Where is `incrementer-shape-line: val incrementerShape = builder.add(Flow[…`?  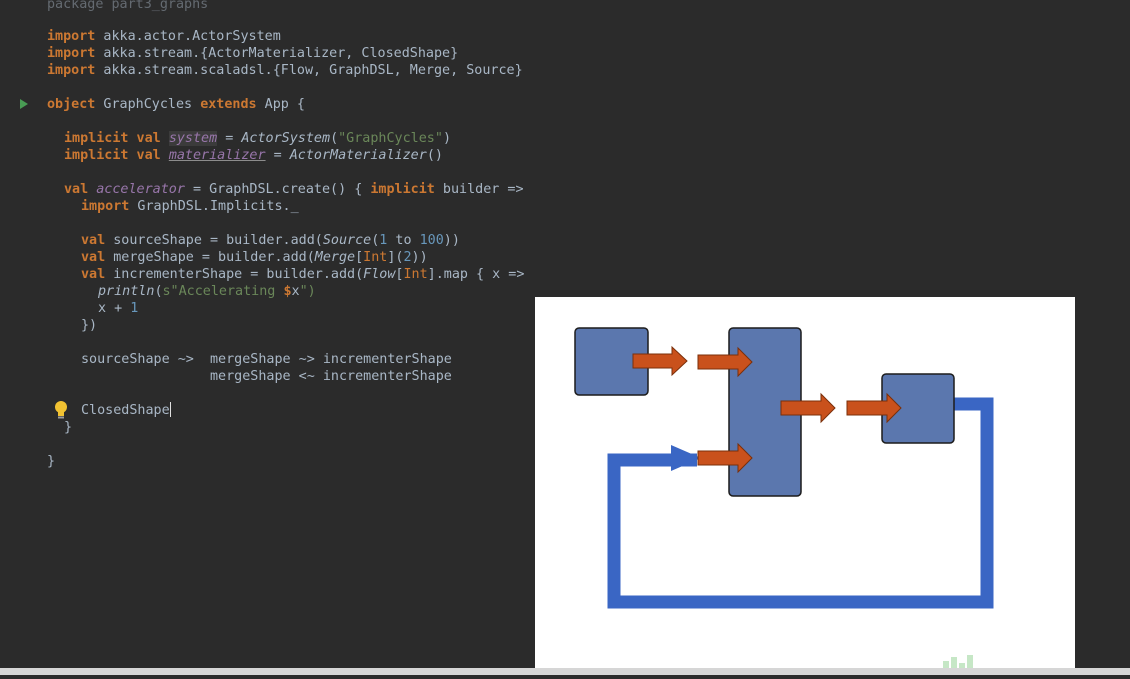
incrementer-shape-line: val incrementerShape = builder.add(Flow[… is located at coordinates (303, 274).